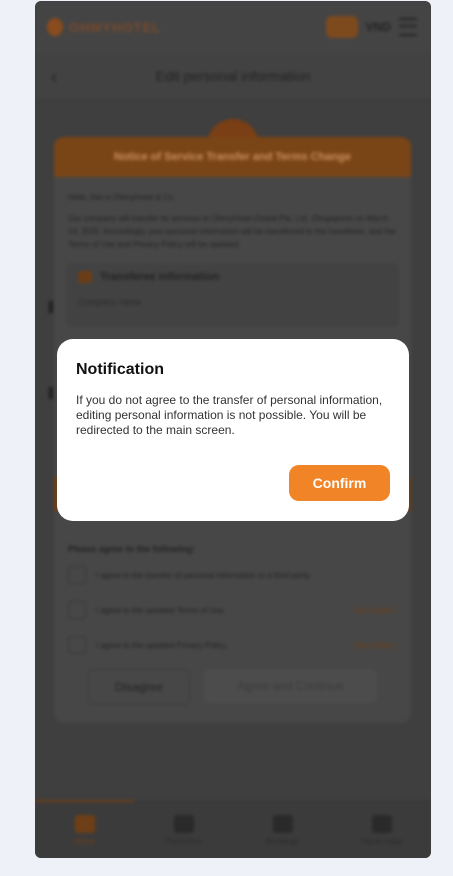  What do you see at coordinates (233, 27) in the screenshot?
I see `top-bar: OHMYHOTEL VND` at bounding box center [233, 27].